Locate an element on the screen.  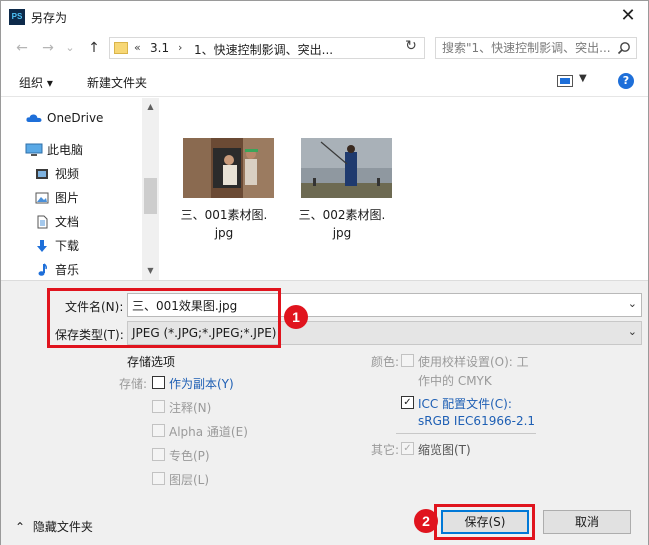
window-title: 另存为 is located at coordinates (49, 18).